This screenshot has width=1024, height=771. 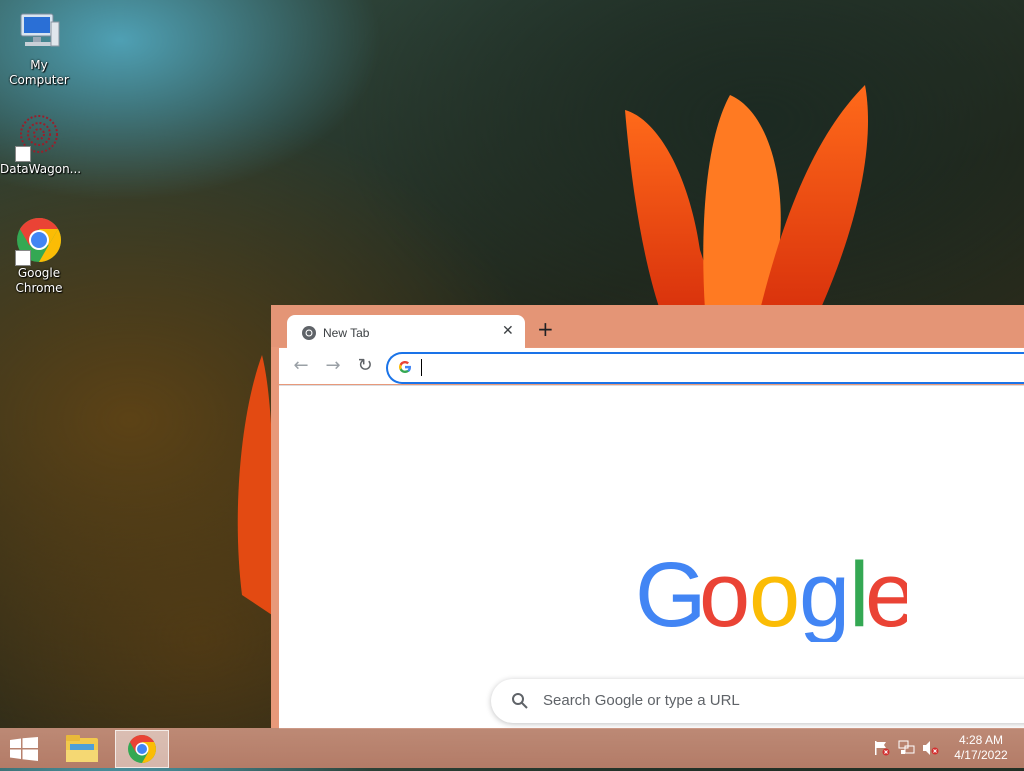 I want to click on desktop-icon-label: My Computer, so click(x=39, y=72).